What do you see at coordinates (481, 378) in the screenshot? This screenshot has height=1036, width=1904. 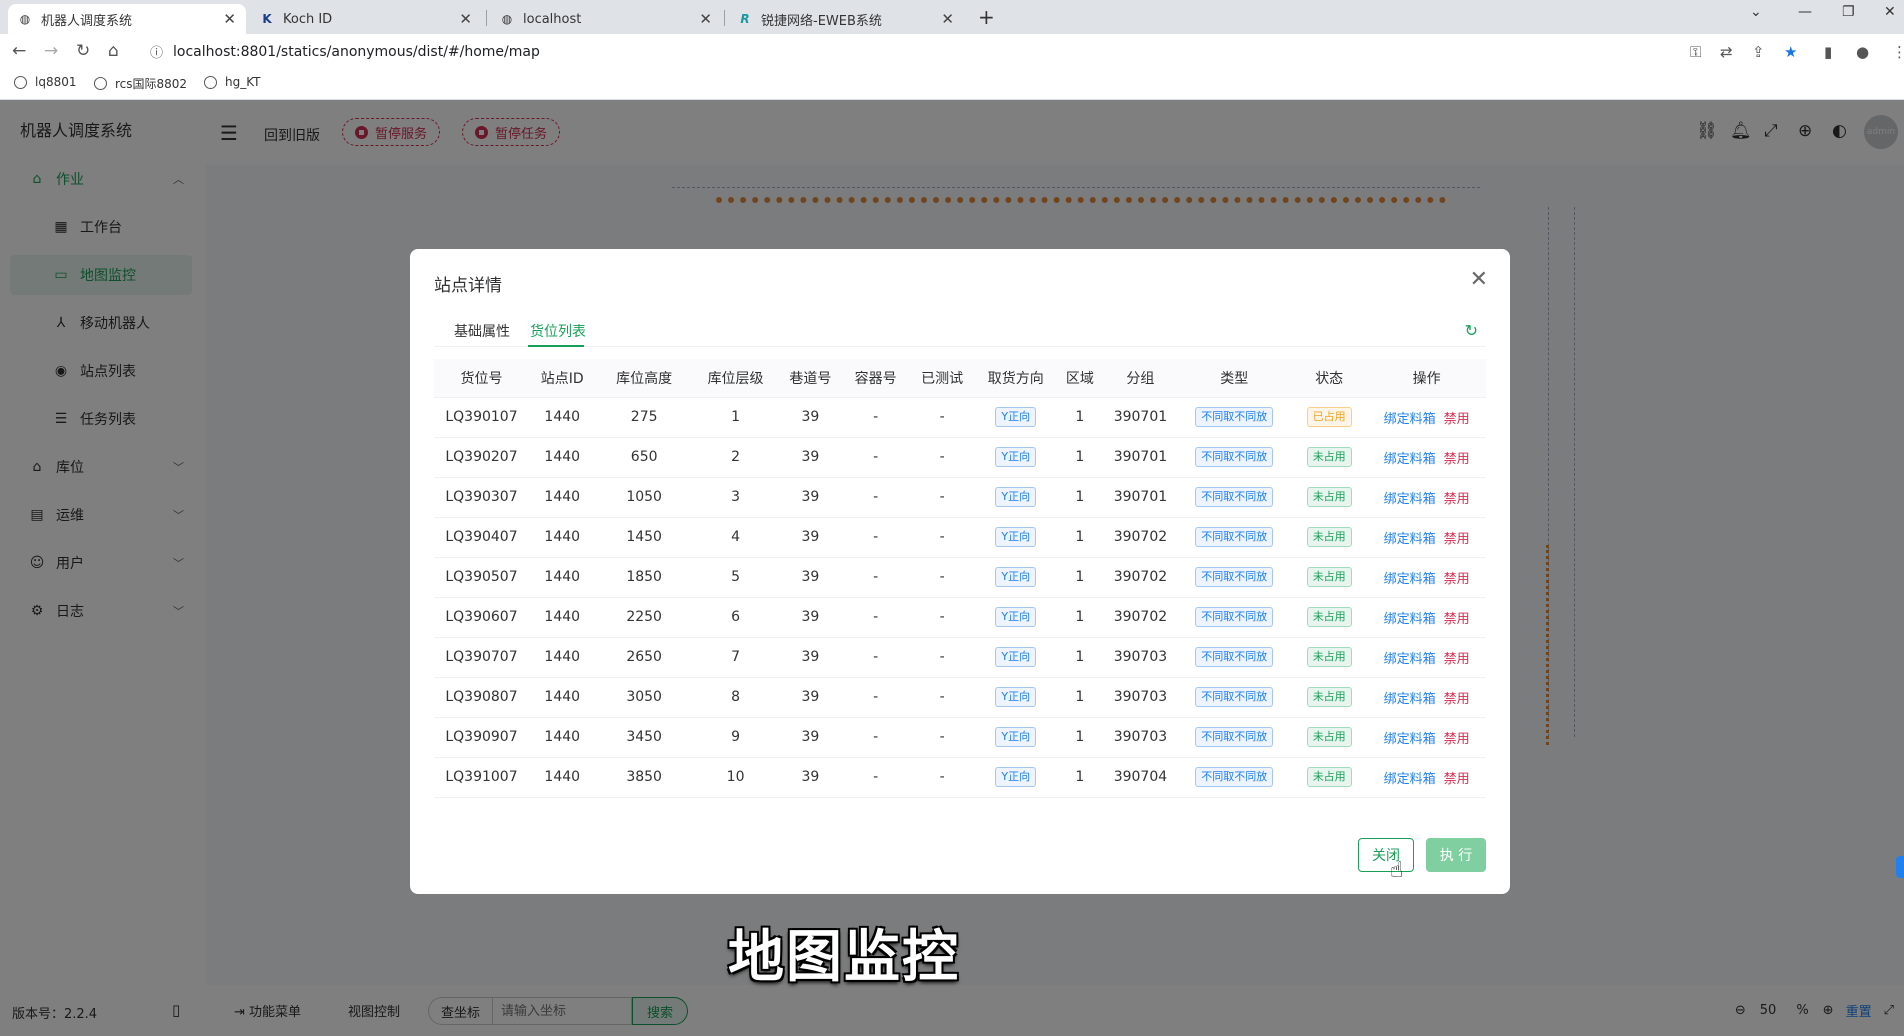 I see `column-header: 货位号` at bounding box center [481, 378].